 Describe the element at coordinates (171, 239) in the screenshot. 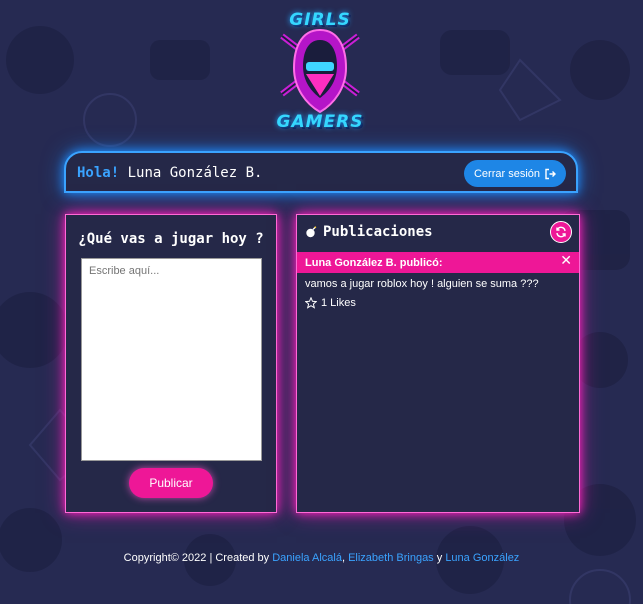

I see `composer-title: ¿Qué vas a jugar hoy ?` at that location.